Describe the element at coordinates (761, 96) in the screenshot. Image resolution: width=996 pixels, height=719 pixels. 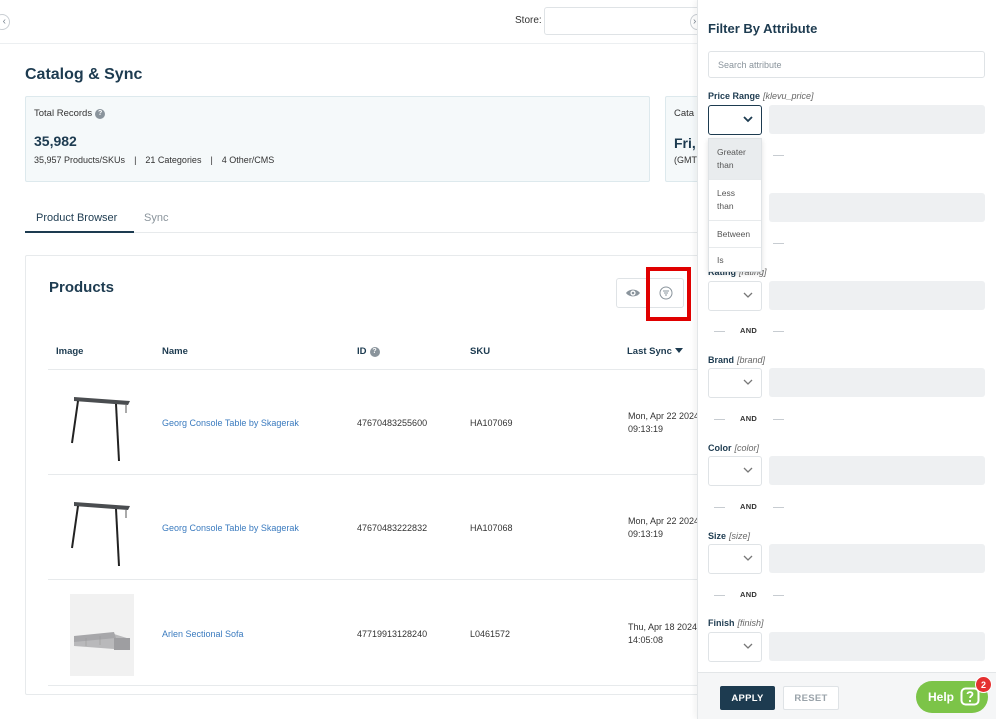
I see `attribute-label-price-range: Price Range [klevu_price]` at that location.